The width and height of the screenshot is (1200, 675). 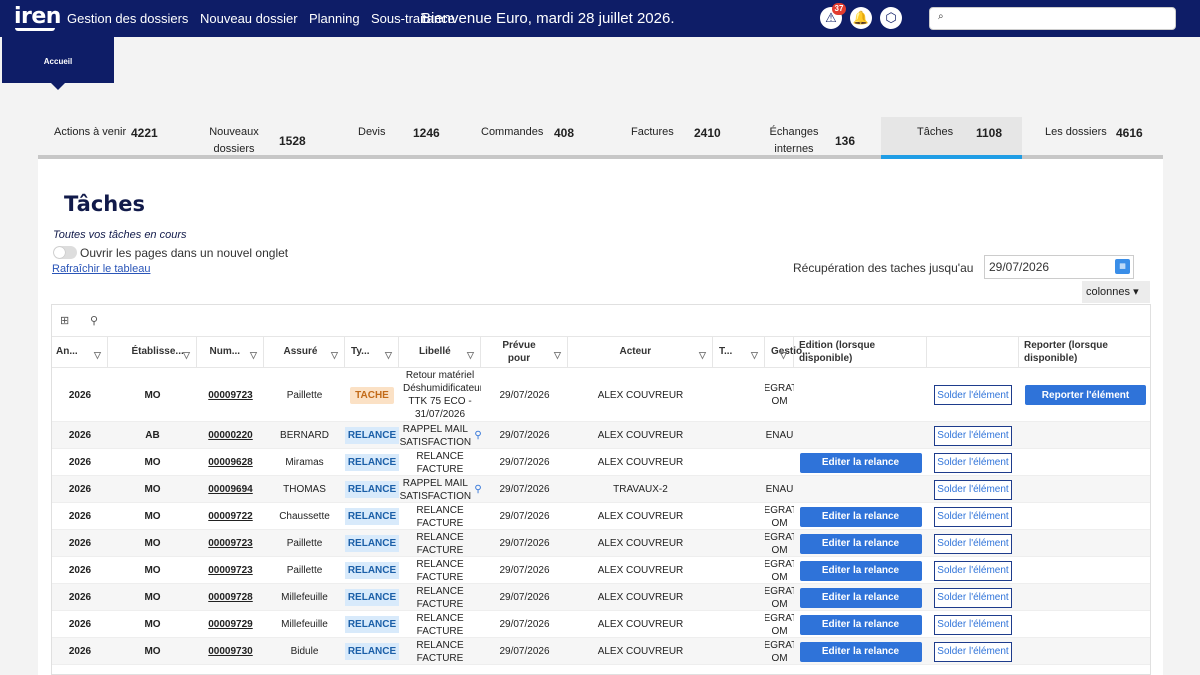 I want to click on column-header: Établisse... ▽, so click(x=152, y=352).